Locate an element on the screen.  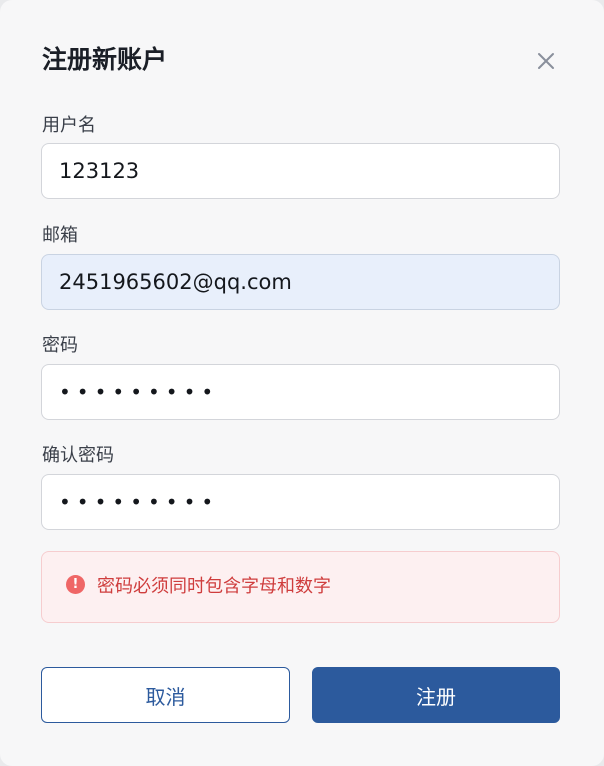
error-circle-icon: ! is located at coordinates (75, 584).